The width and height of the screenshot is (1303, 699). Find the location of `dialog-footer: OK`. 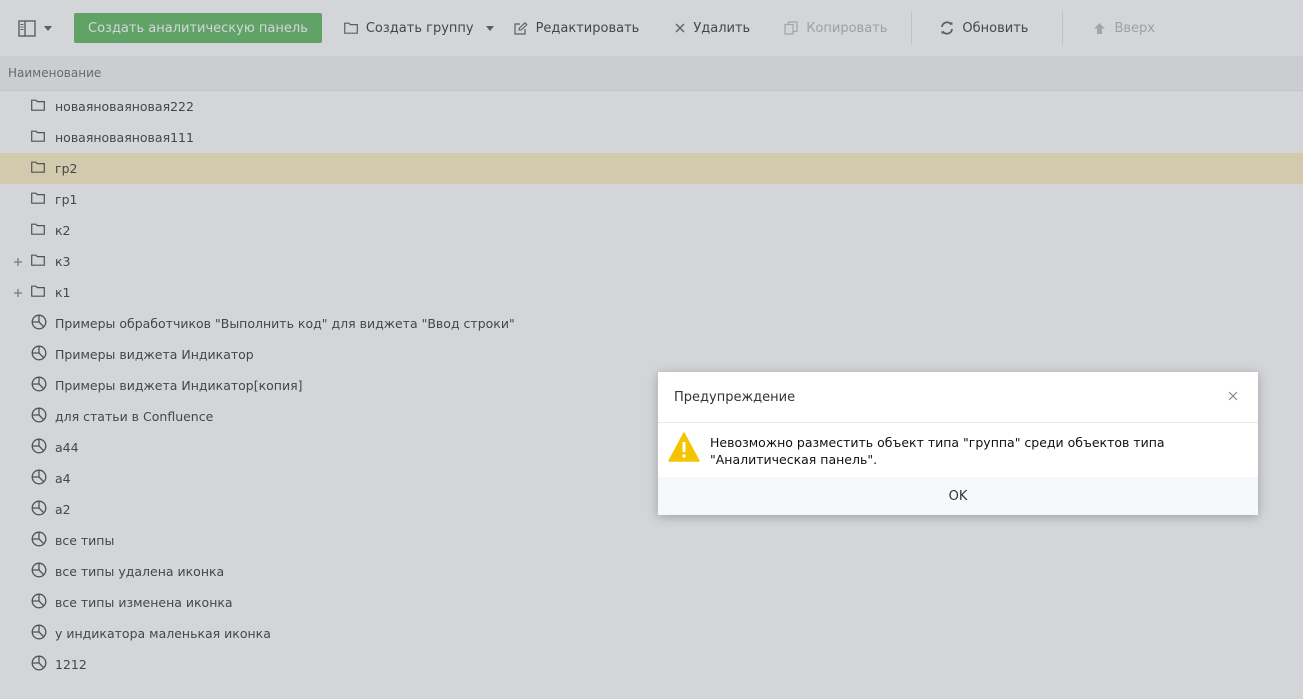

dialog-footer: OK is located at coordinates (958, 496).